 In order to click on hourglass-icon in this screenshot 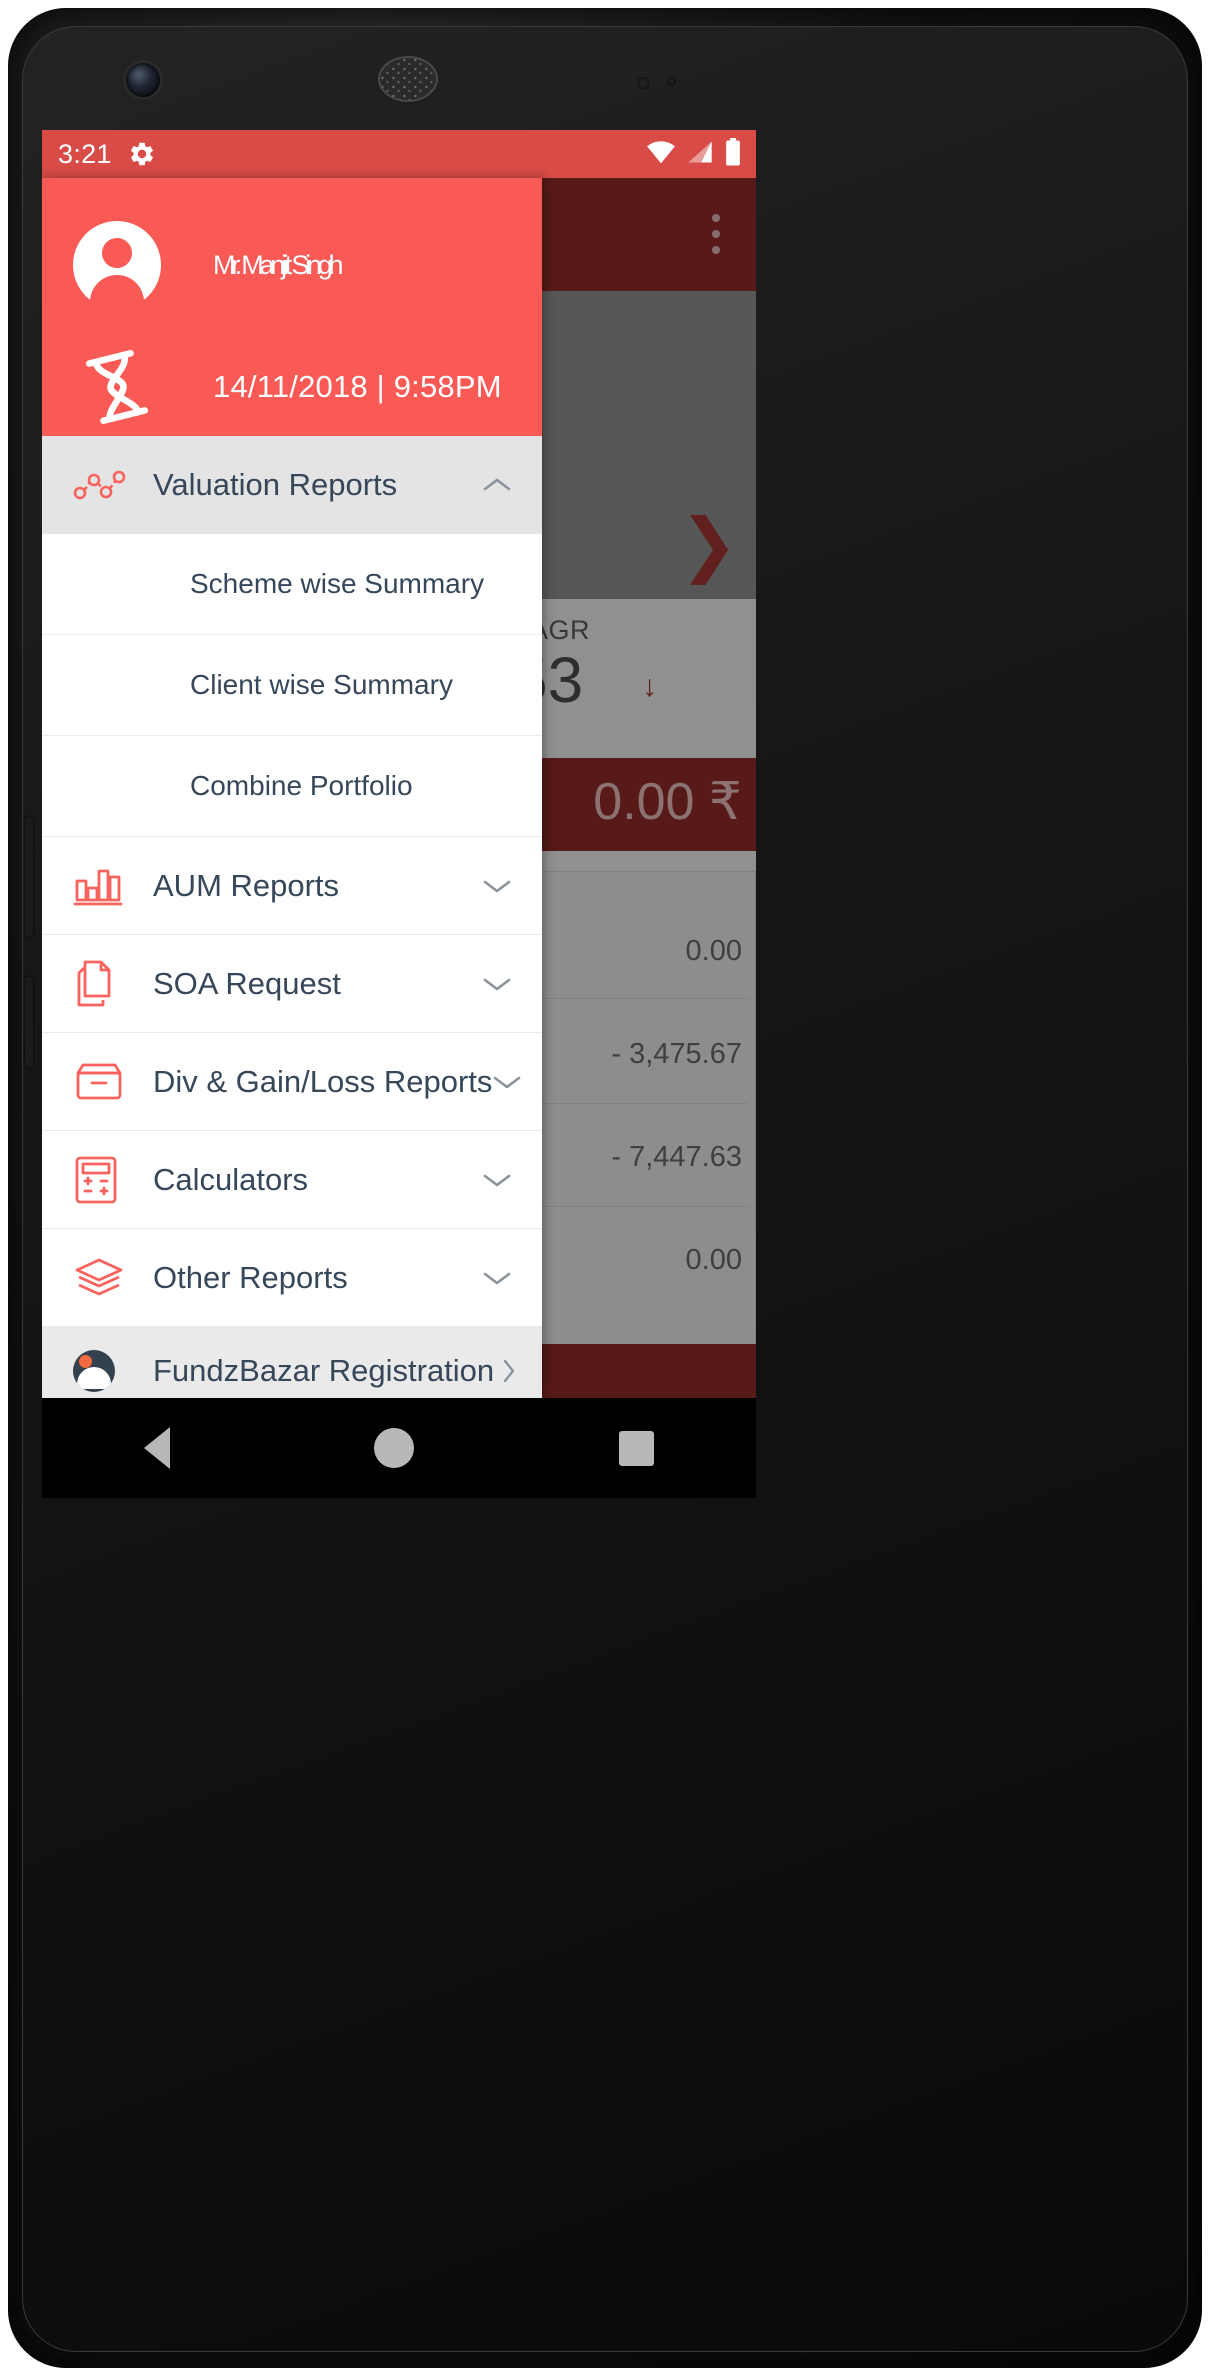, I will do `click(117, 387)`.